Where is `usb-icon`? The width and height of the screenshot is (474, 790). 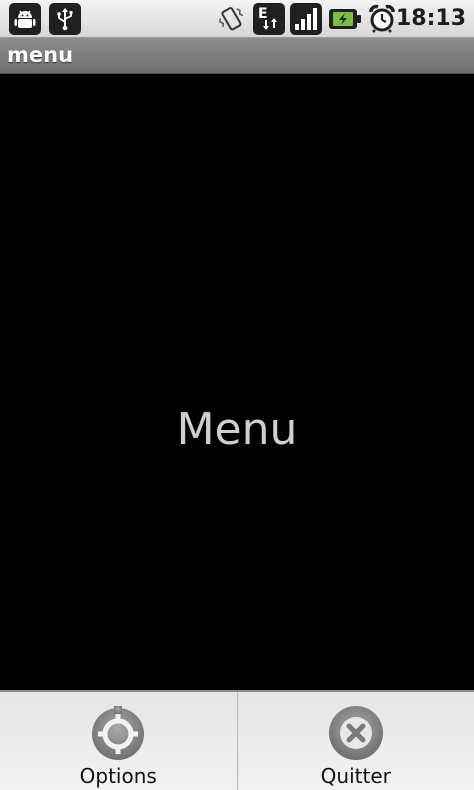
usb-icon is located at coordinates (65, 19).